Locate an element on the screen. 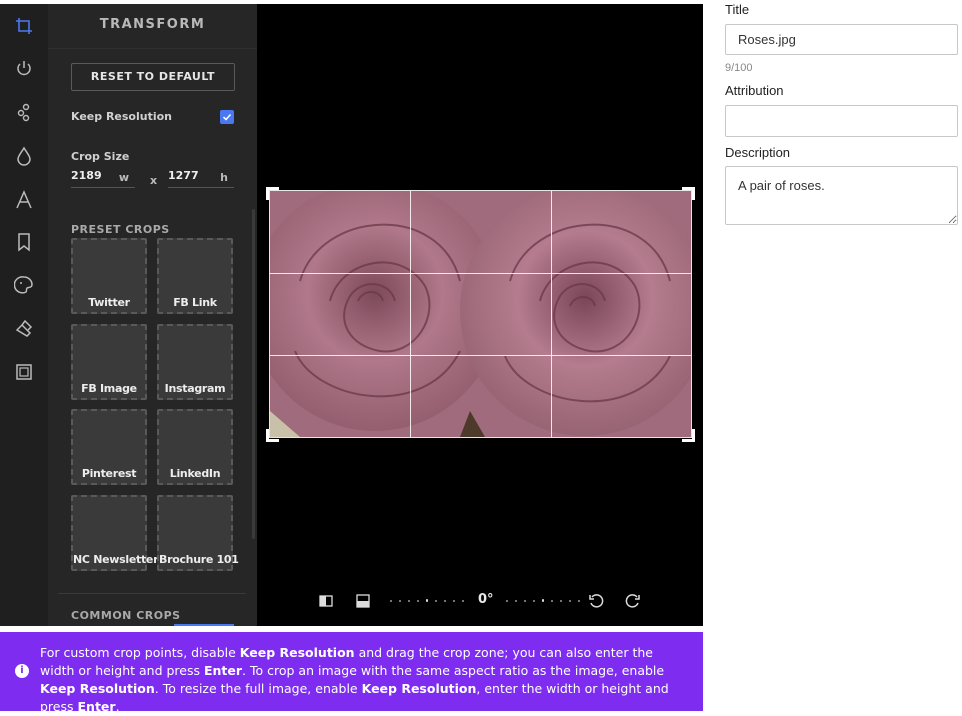 The width and height of the screenshot is (962, 716). filter-tool is located at coordinates (24, 156).